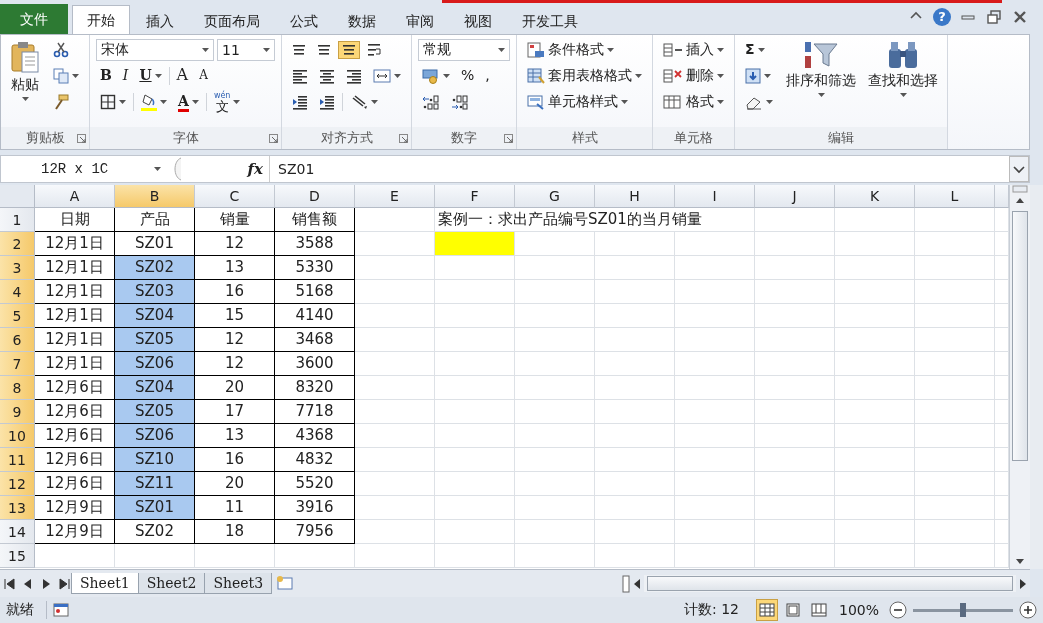 The width and height of the screenshot is (1043, 623). What do you see at coordinates (875, 196) in the screenshot?
I see `column-header: K` at bounding box center [875, 196].